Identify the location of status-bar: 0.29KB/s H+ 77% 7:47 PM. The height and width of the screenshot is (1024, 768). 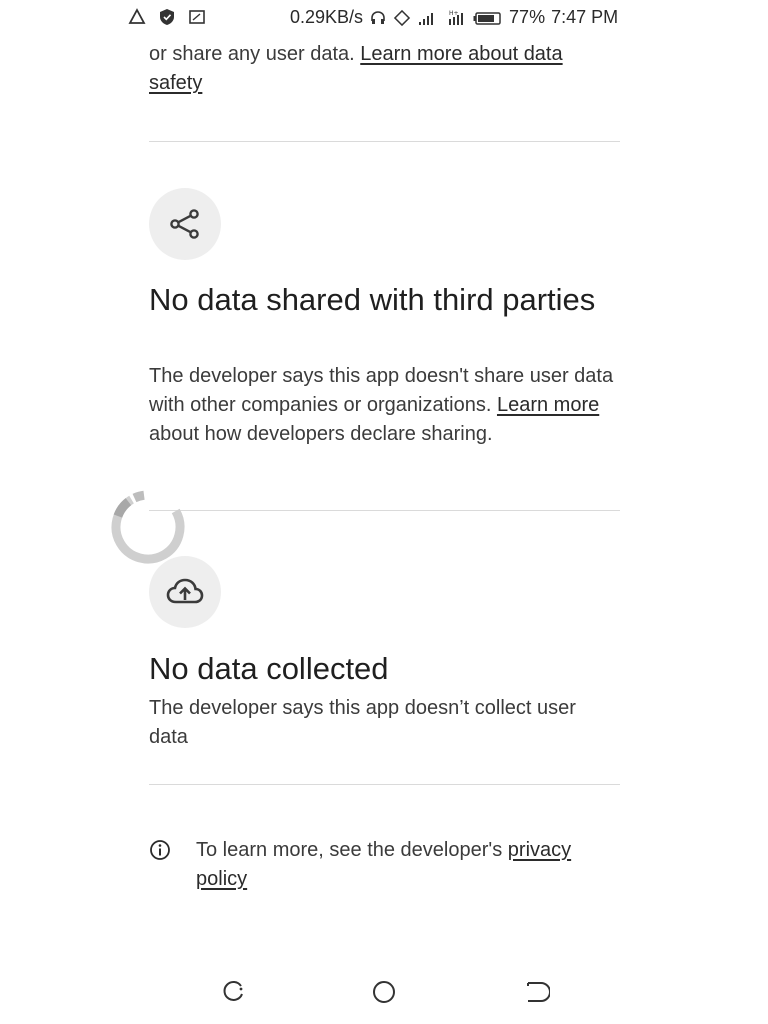
(384, 18).